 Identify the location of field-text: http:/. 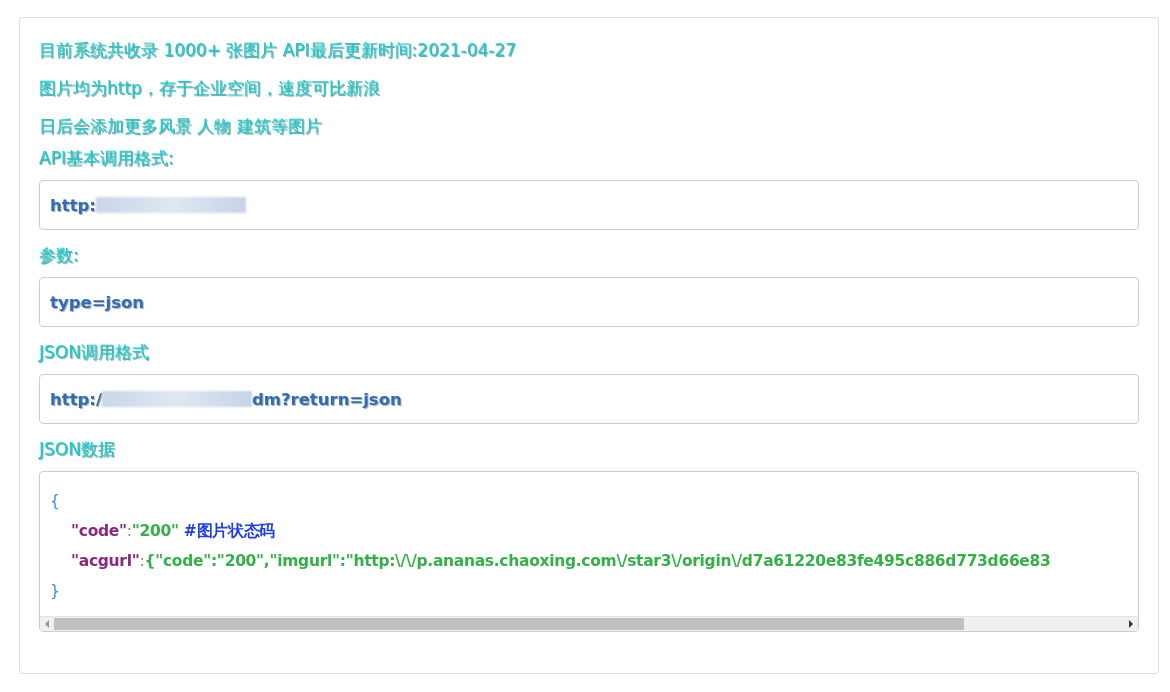
(76, 399).